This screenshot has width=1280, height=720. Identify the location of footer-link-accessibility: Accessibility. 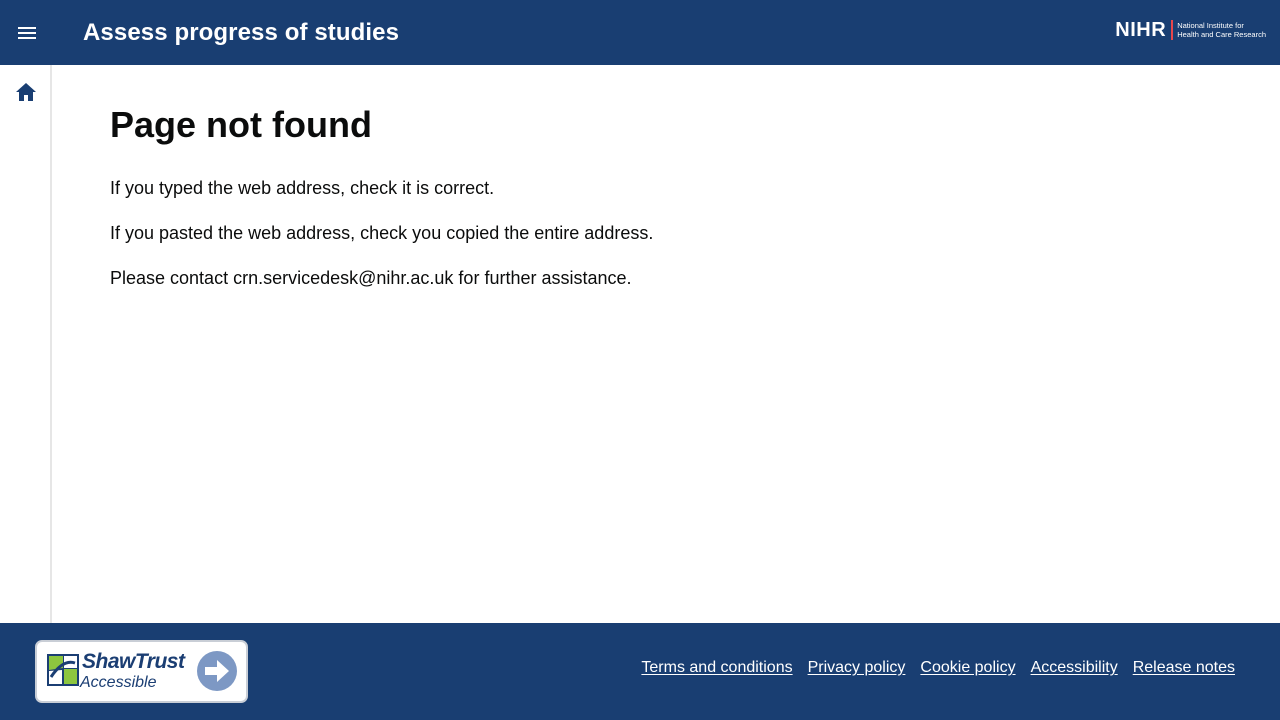
(1074, 668).